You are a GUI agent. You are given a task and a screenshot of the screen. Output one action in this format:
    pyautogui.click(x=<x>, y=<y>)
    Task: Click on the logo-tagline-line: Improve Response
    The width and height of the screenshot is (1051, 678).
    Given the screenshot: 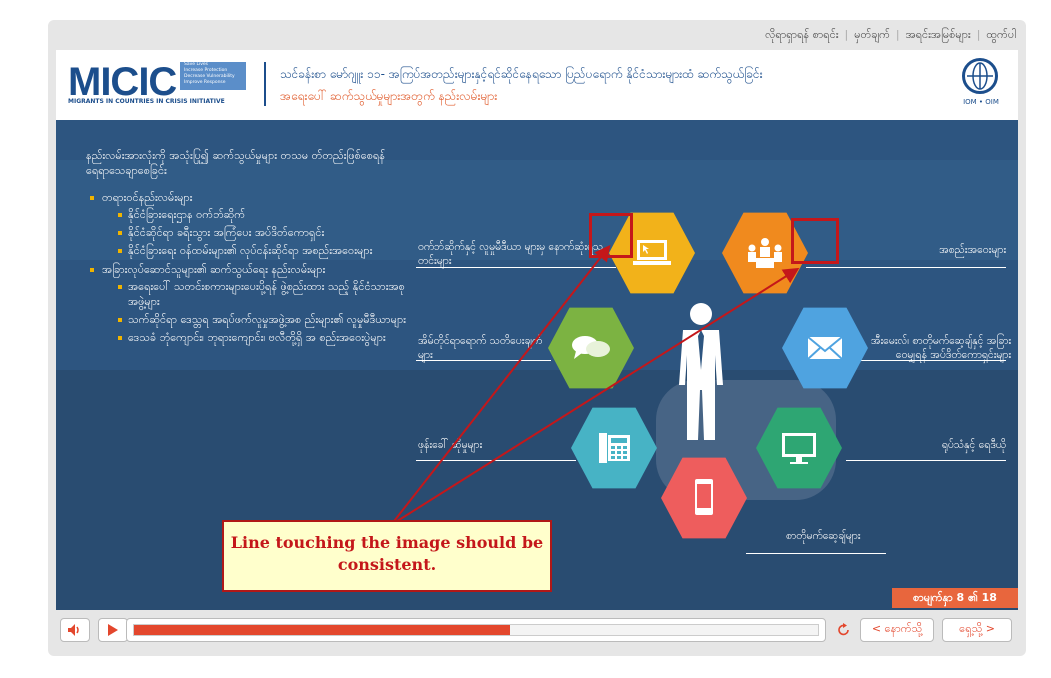 What is the action you would take?
    pyautogui.click(x=205, y=82)
    